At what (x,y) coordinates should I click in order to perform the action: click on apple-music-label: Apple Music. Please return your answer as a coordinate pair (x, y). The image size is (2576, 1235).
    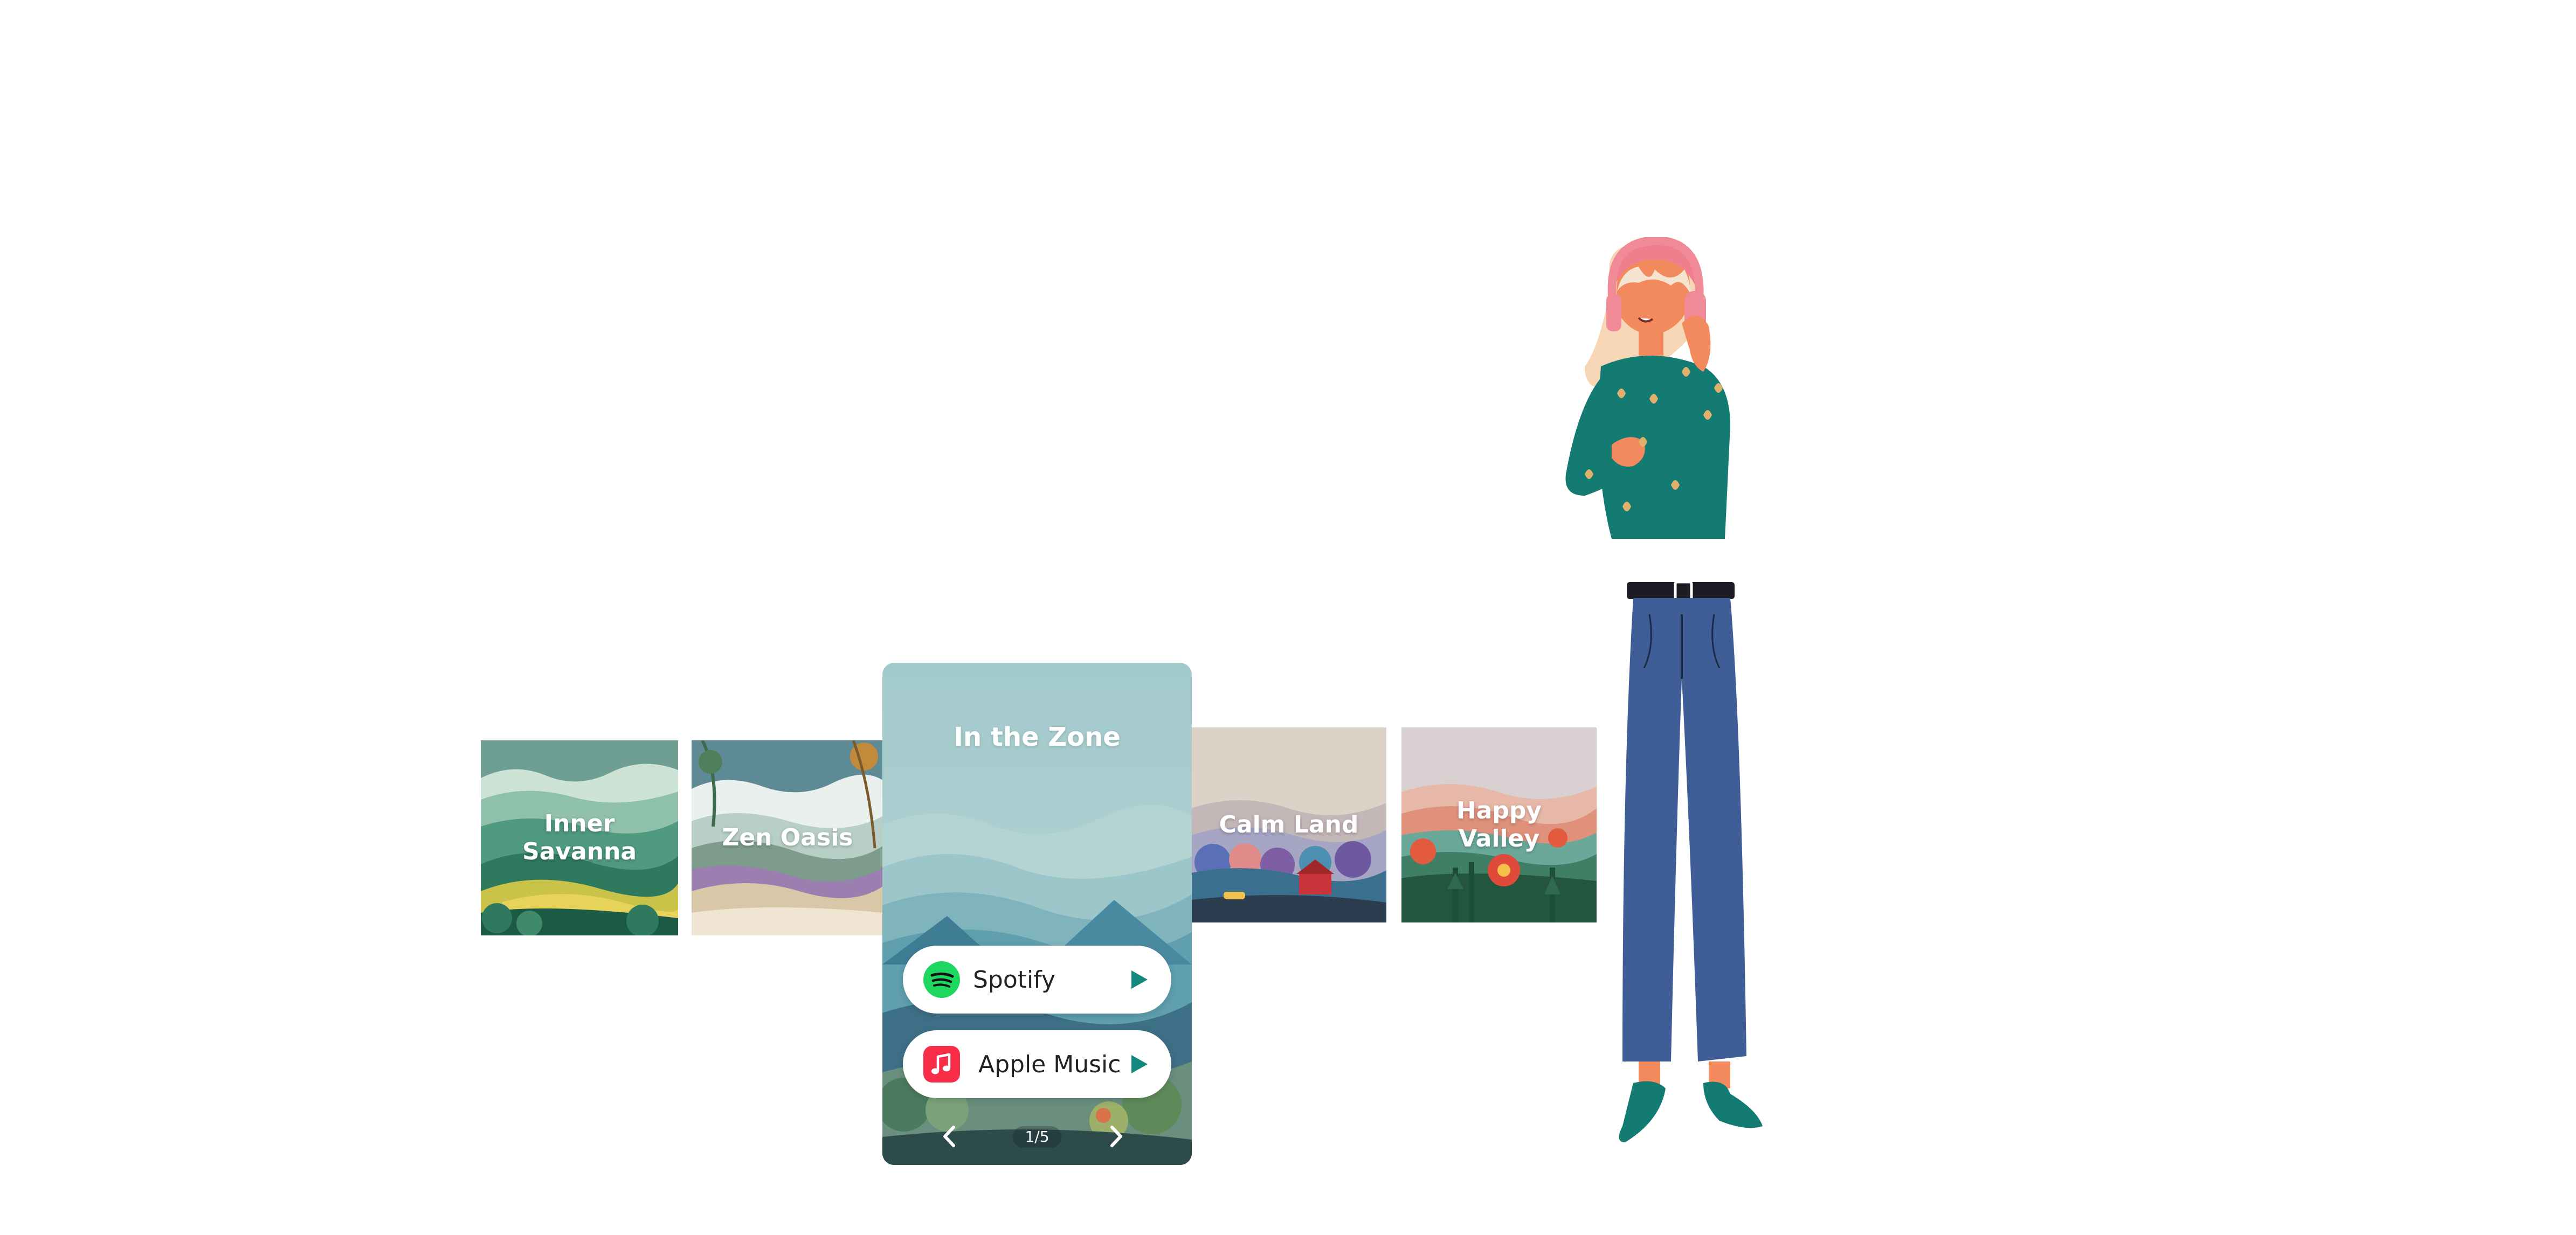
    Looking at the image, I should click on (1049, 1064).